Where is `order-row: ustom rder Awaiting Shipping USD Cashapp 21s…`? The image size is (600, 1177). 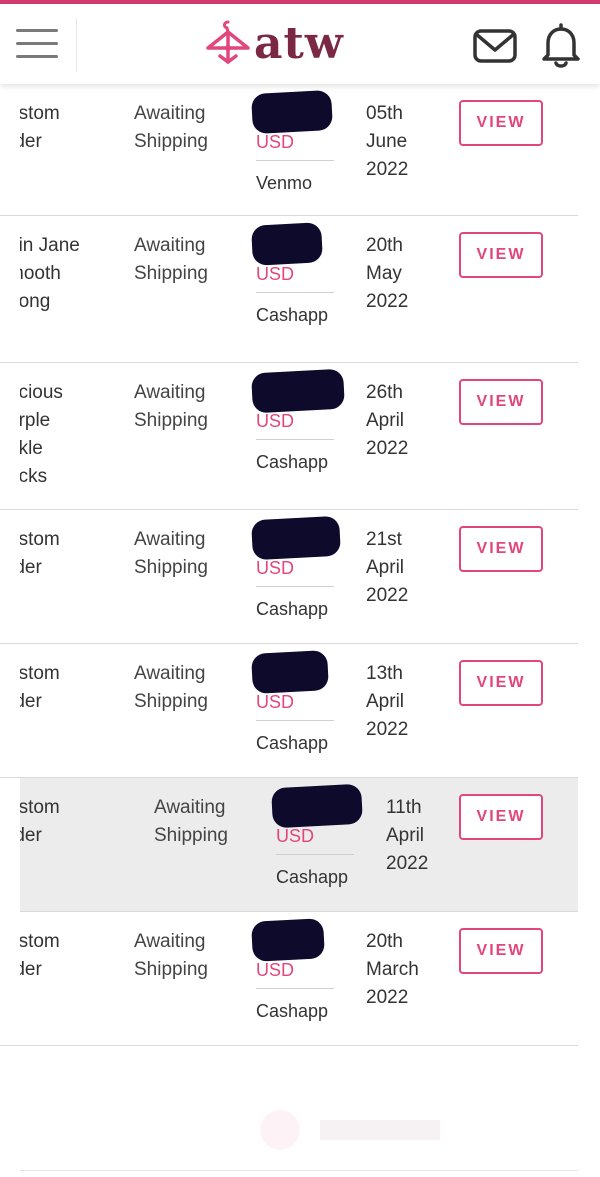
order-row: ustom rder Awaiting Shipping USD Cashapp 21s… is located at coordinates (289, 577).